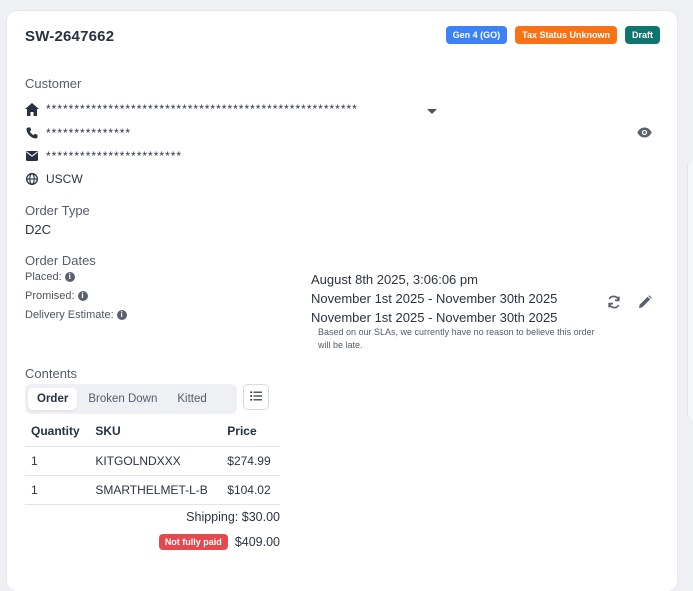 Image resolution: width=693 pixels, height=591 pixels. I want to click on payment-status-badge: Not fully paid, so click(193, 542).